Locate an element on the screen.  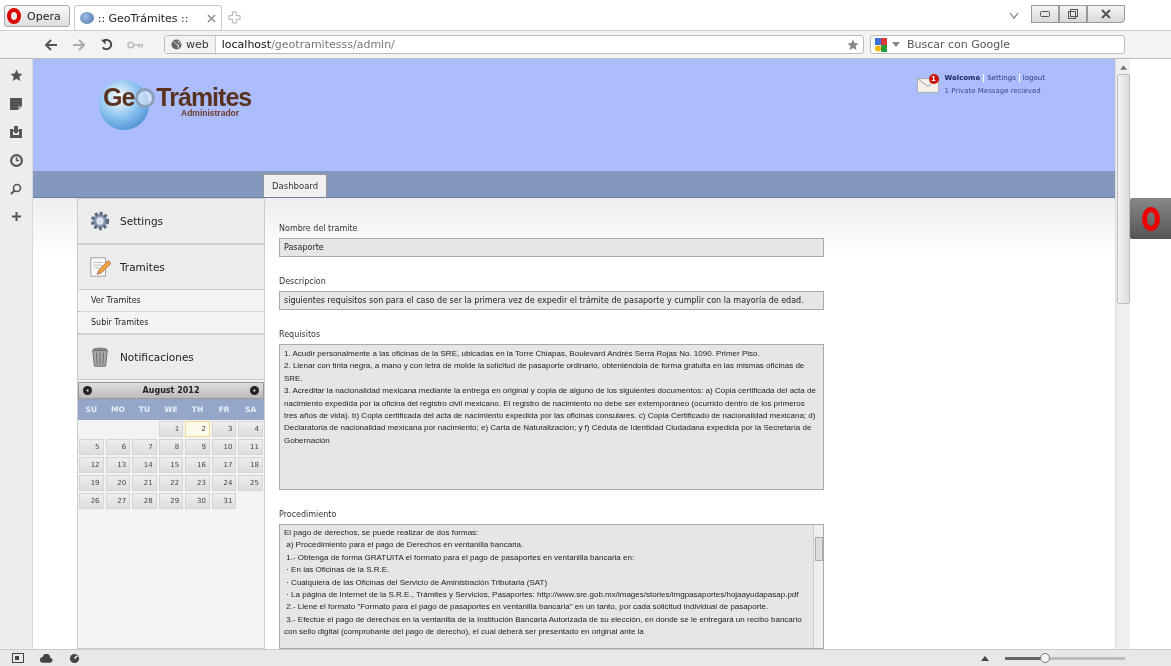
month-title: August 2012 is located at coordinates (171, 390).